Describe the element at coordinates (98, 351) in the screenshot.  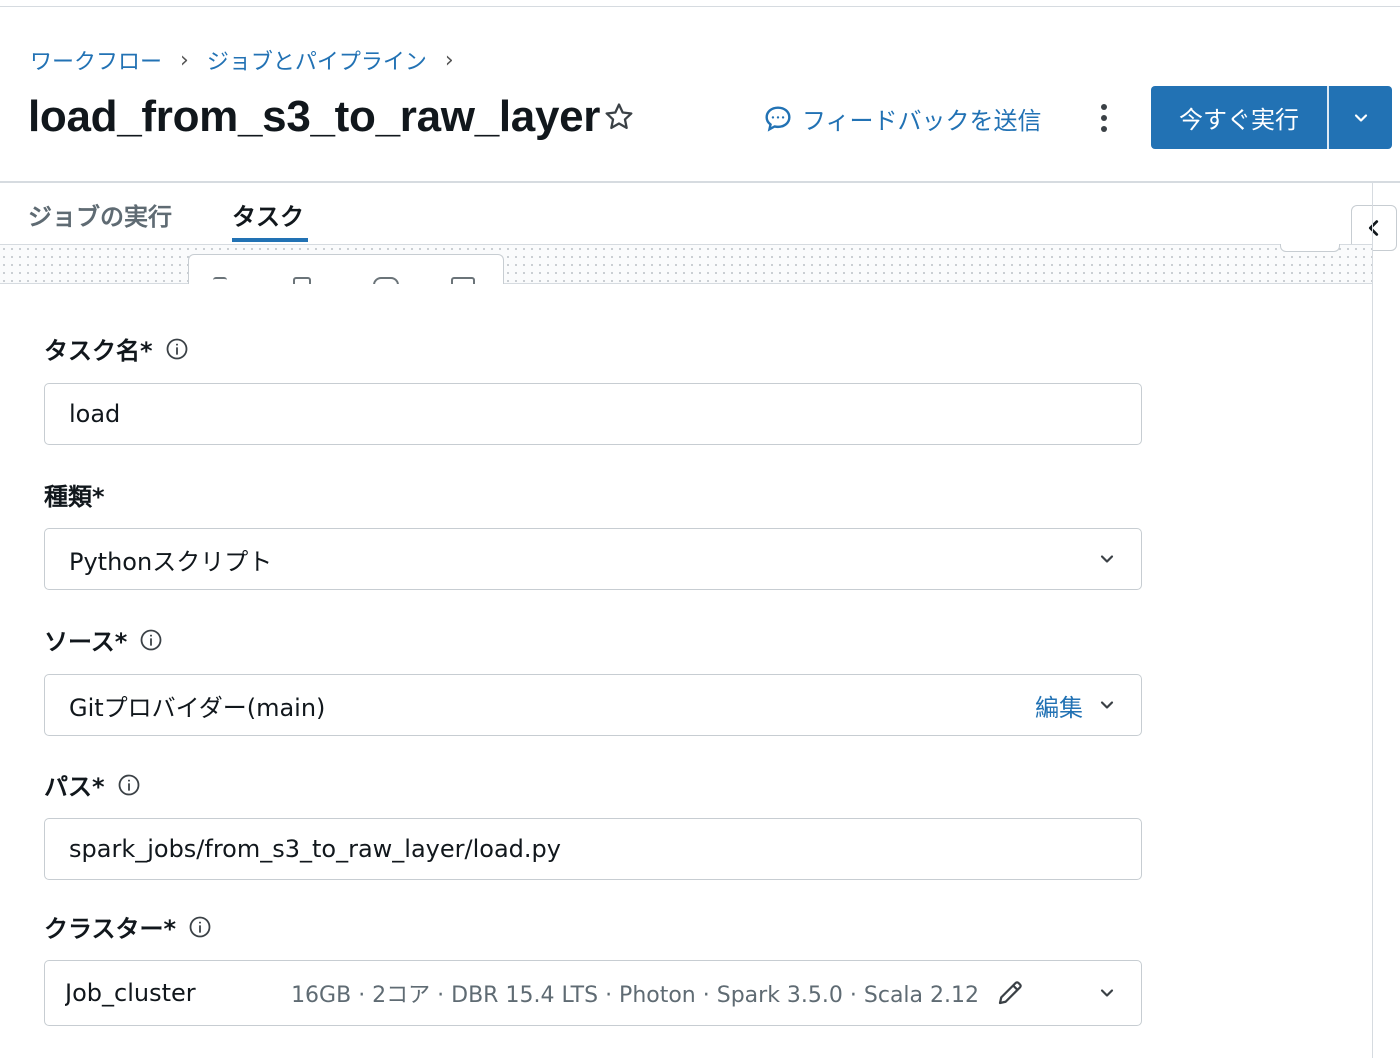
I see `task-name-label-text: タスク名*` at that location.